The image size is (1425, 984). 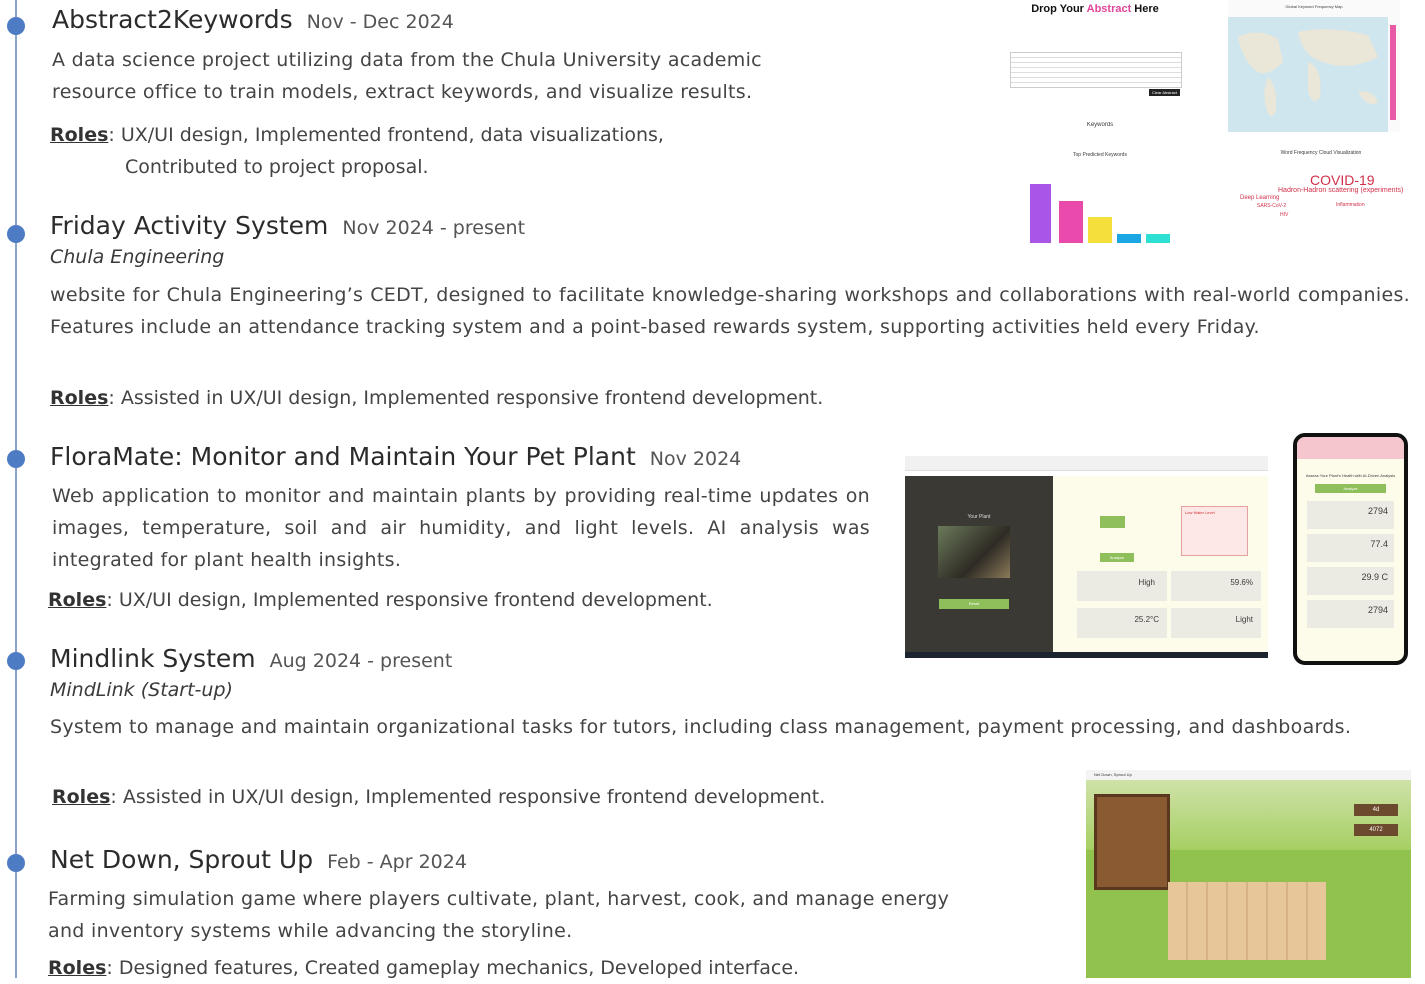 What do you see at coordinates (1086, 655) in the screenshot?
I see `taskbar` at bounding box center [1086, 655].